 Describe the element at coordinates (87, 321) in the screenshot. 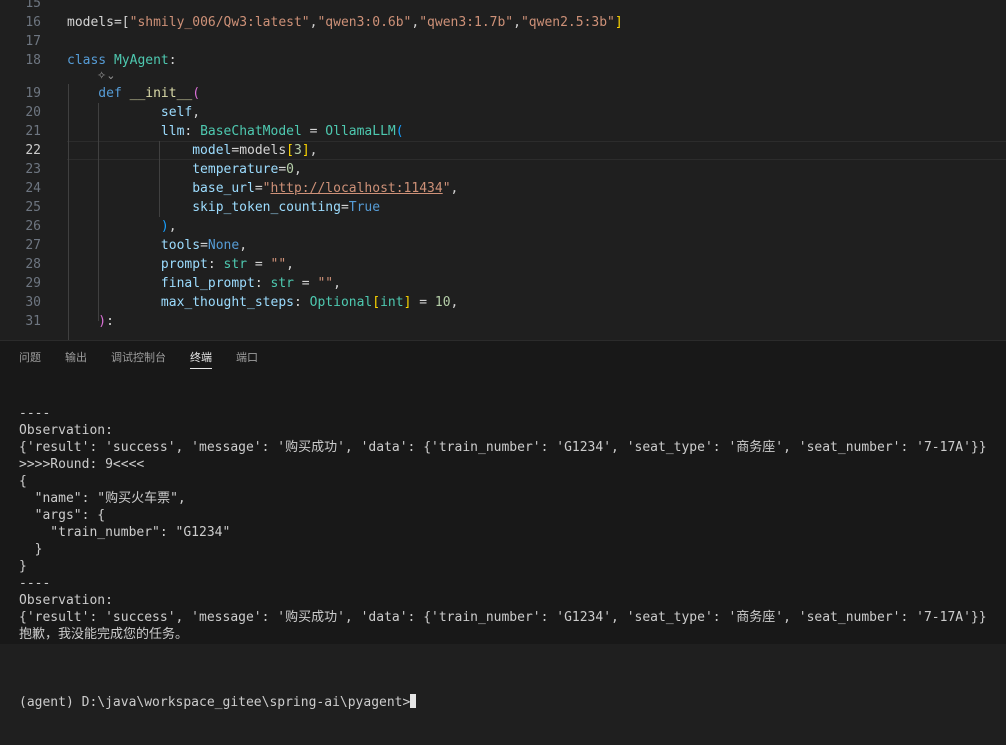

I see `code-token: )` at that location.